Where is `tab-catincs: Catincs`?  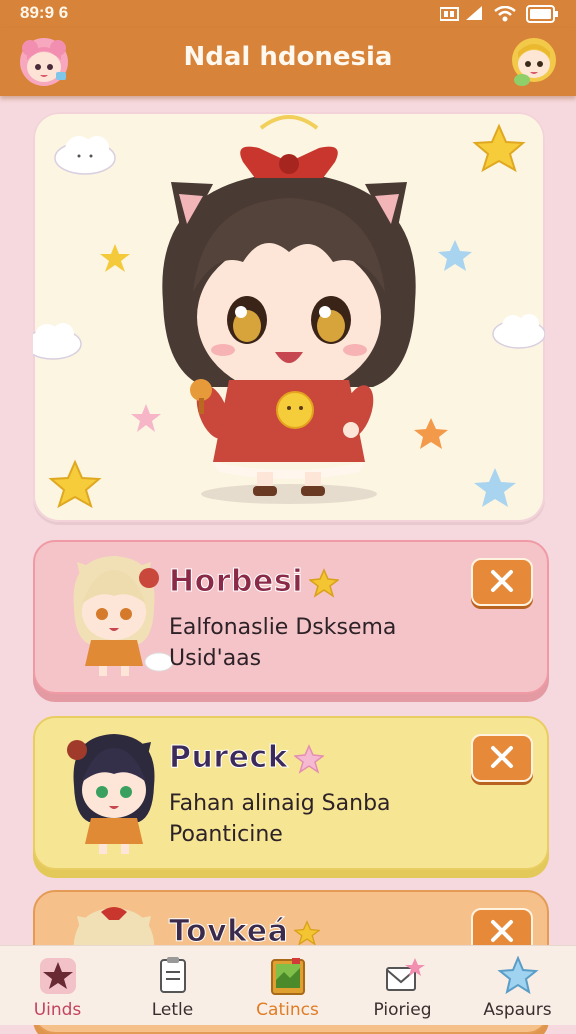
tab-catincs: Catincs is located at coordinates (287, 985).